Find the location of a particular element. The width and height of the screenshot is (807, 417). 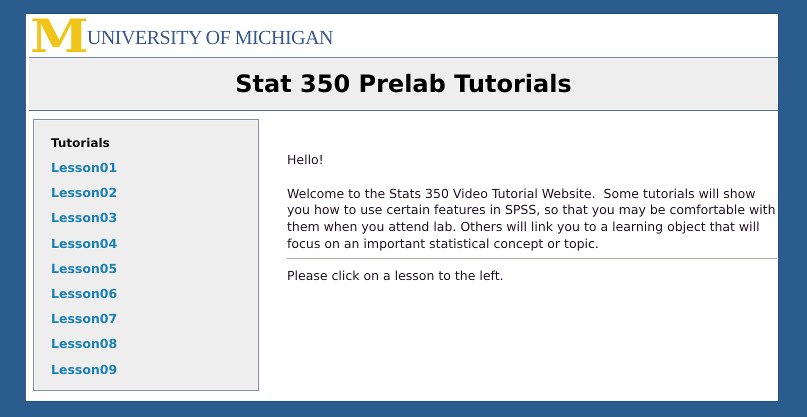

lesson-link: Lesson09 is located at coordinates (84, 374).